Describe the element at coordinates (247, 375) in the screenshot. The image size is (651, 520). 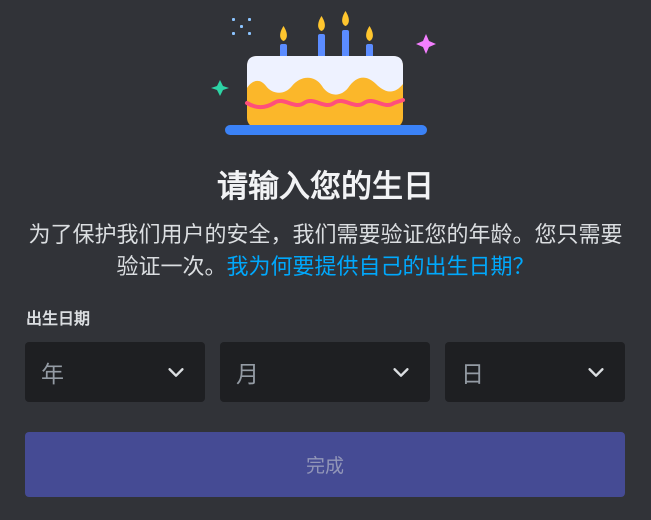
I see `month-select-value: 月` at that location.